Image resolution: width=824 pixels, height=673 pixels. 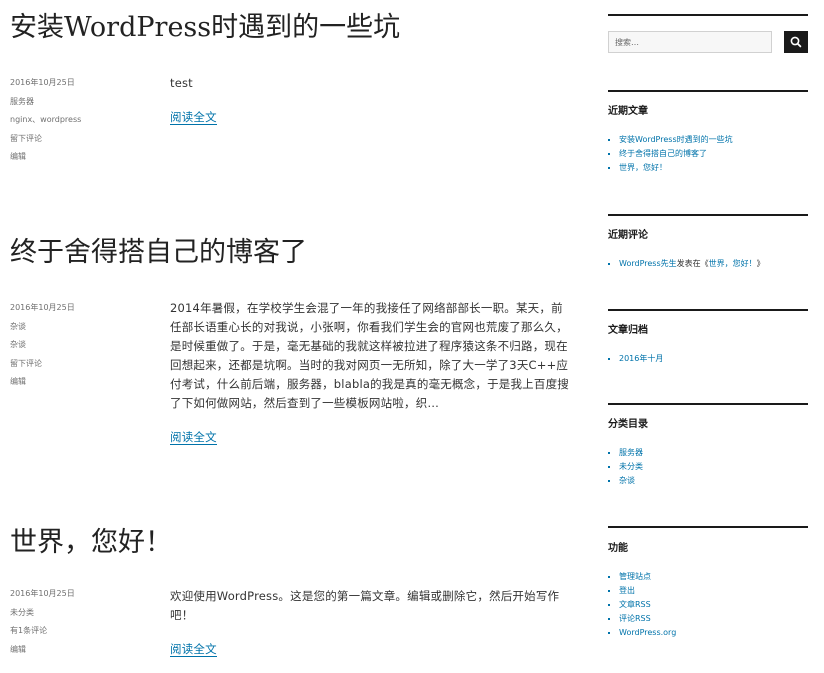 I want to click on search-widget, so click(x=708, y=40).